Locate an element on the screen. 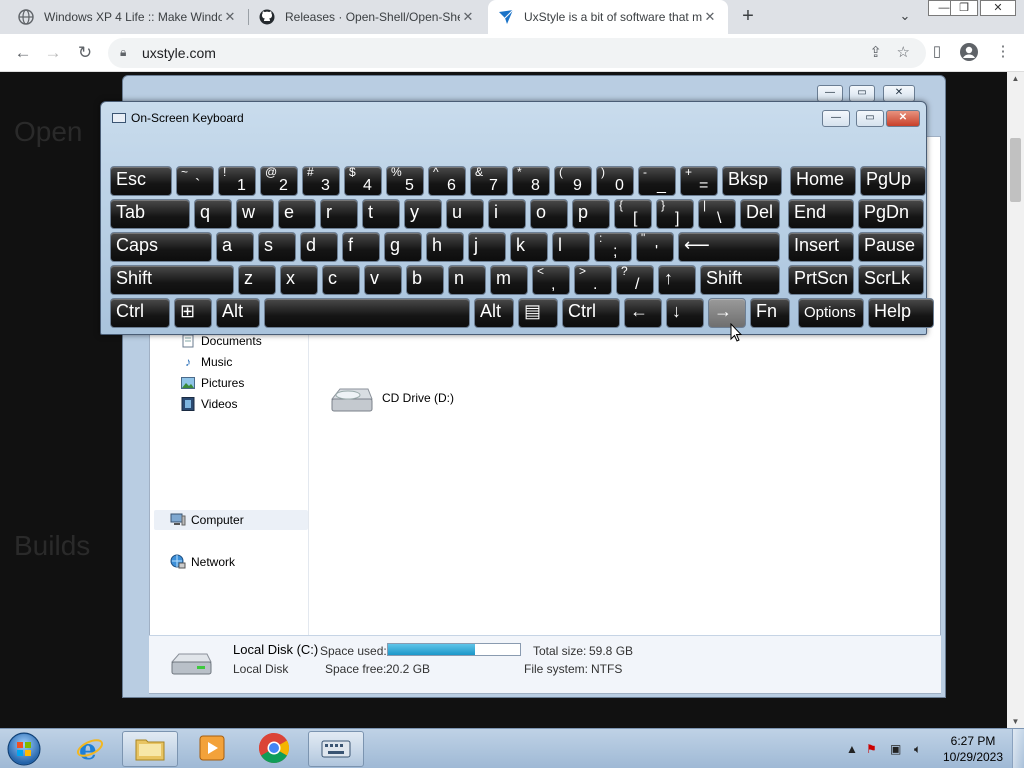 The height and width of the screenshot is (768, 1024). scroll-down-arrow-icon: ▼ is located at coordinates (1015, 721).